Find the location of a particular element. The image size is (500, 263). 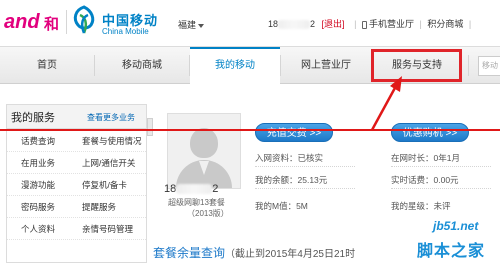

realtime-fee-text: 实时话费：0.00元 is located at coordinates (425, 180).